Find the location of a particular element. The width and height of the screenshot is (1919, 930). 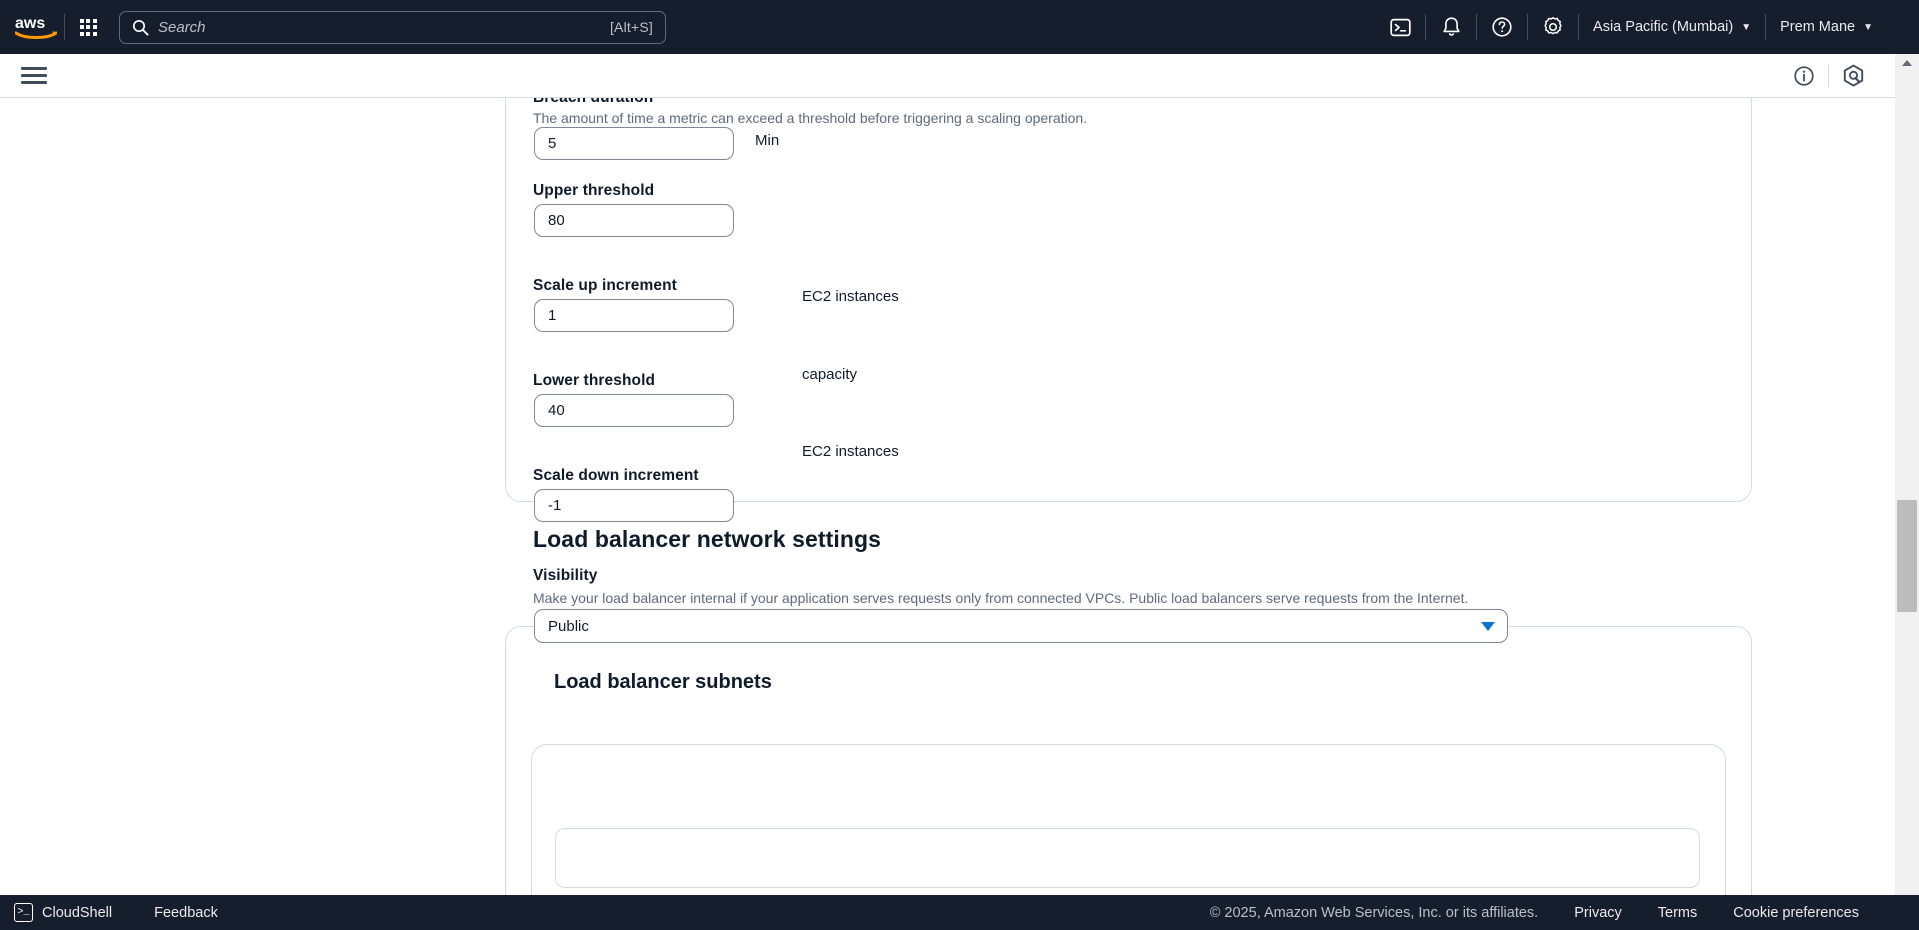

scale-down-increment-unit: EC2 instances is located at coordinates (850, 451).